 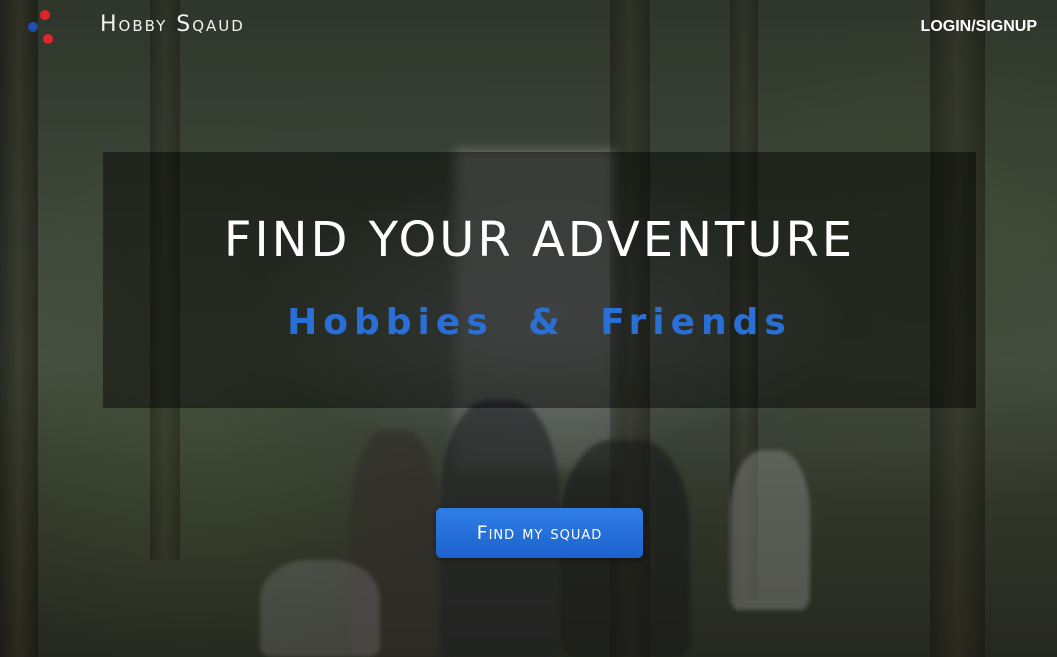 What do you see at coordinates (539, 240) in the screenshot?
I see `hero-title: FIND YOUR ADVENTURE` at bounding box center [539, 240].